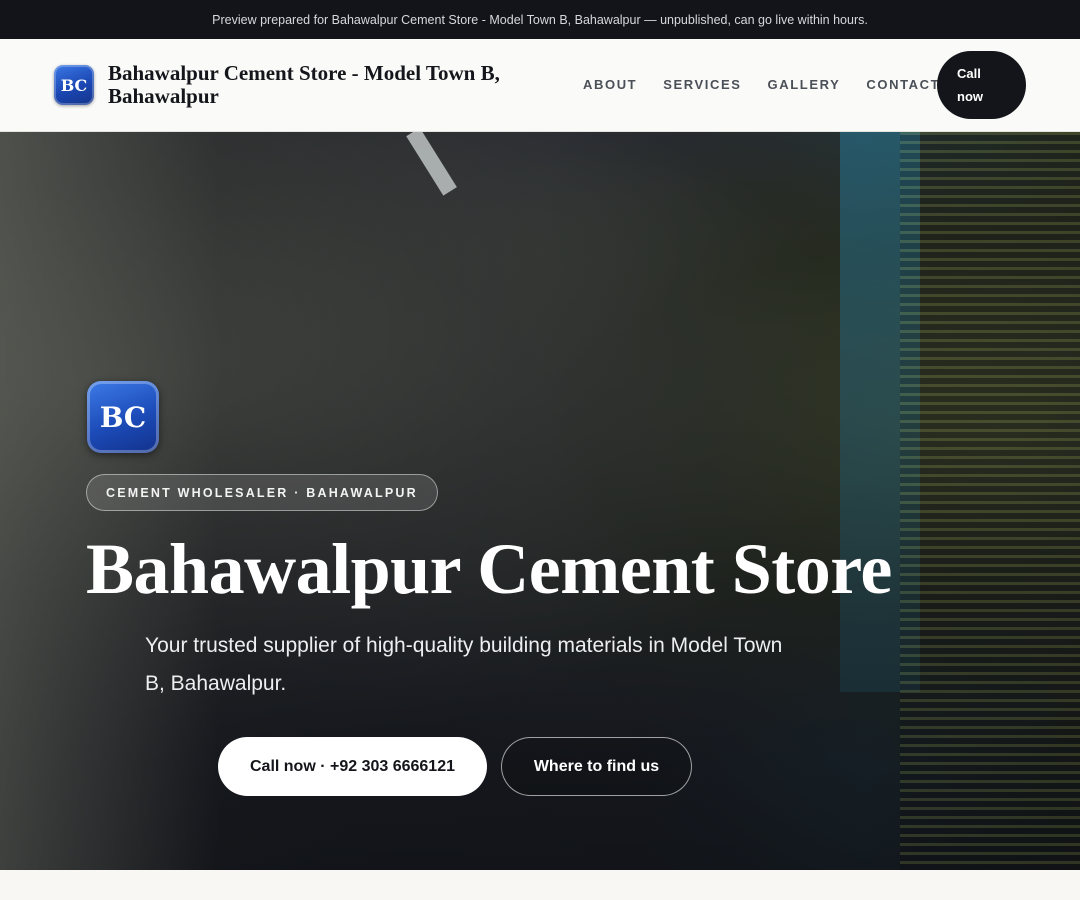  Describe the element at coordinates (903, 84) in the screenshot. I see `nav-contact: CONTACT` at that location.